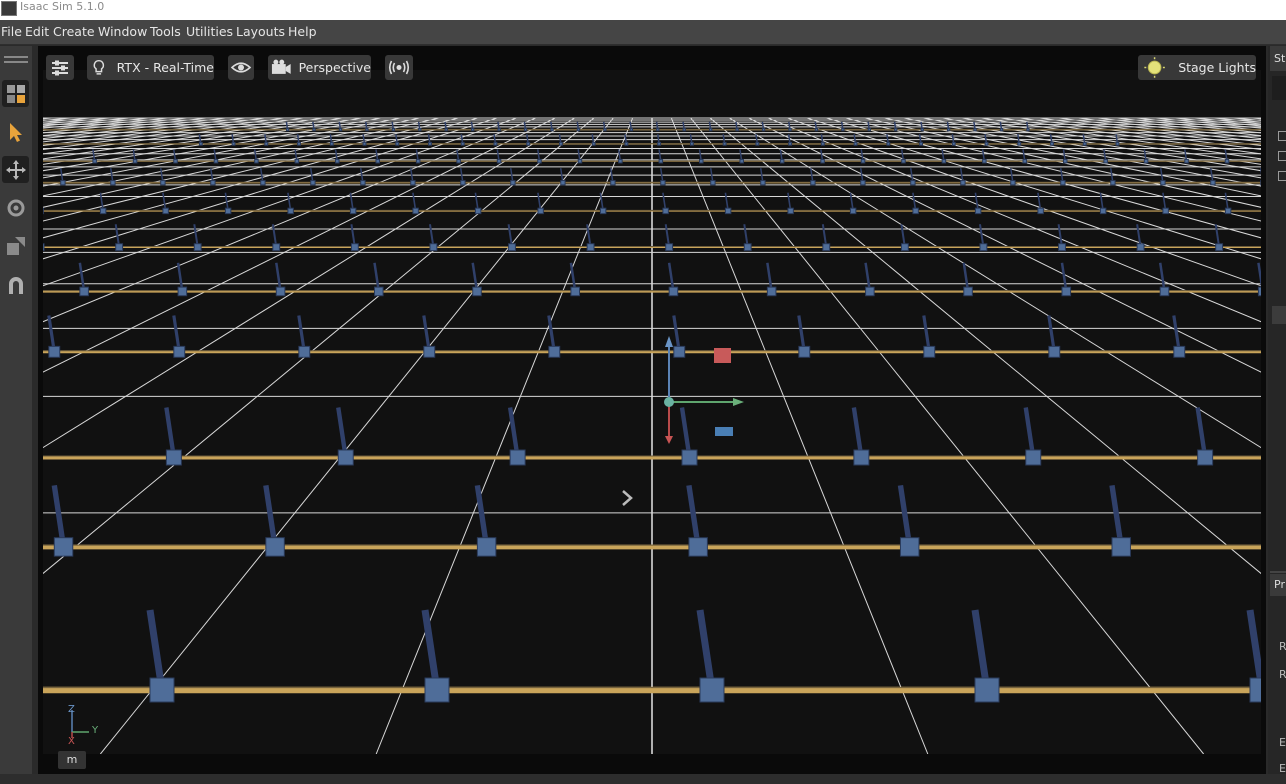 The height and width of the screenshot is (784, 1286). Describe the element at coordinates (15, 169) in the screenshot. I see `move-icon` at that location.